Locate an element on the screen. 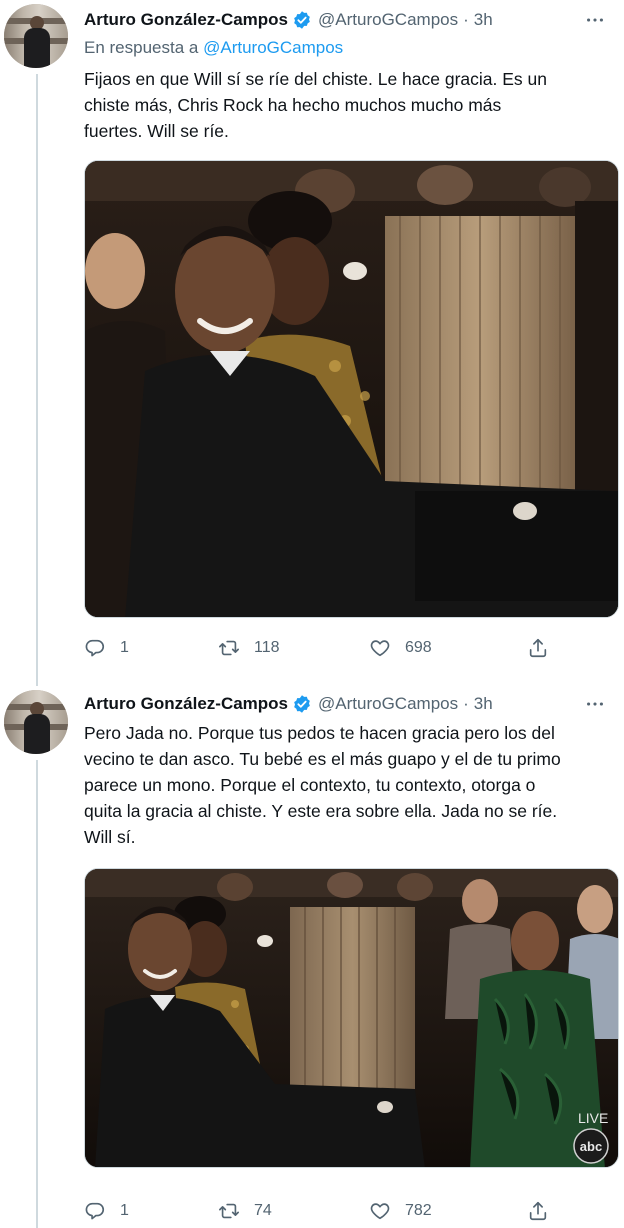 The height and width of the screenshot is (1228, 624). reply-context: En respuesta a @ArturoGCampos is located at coordinates (213, 48).